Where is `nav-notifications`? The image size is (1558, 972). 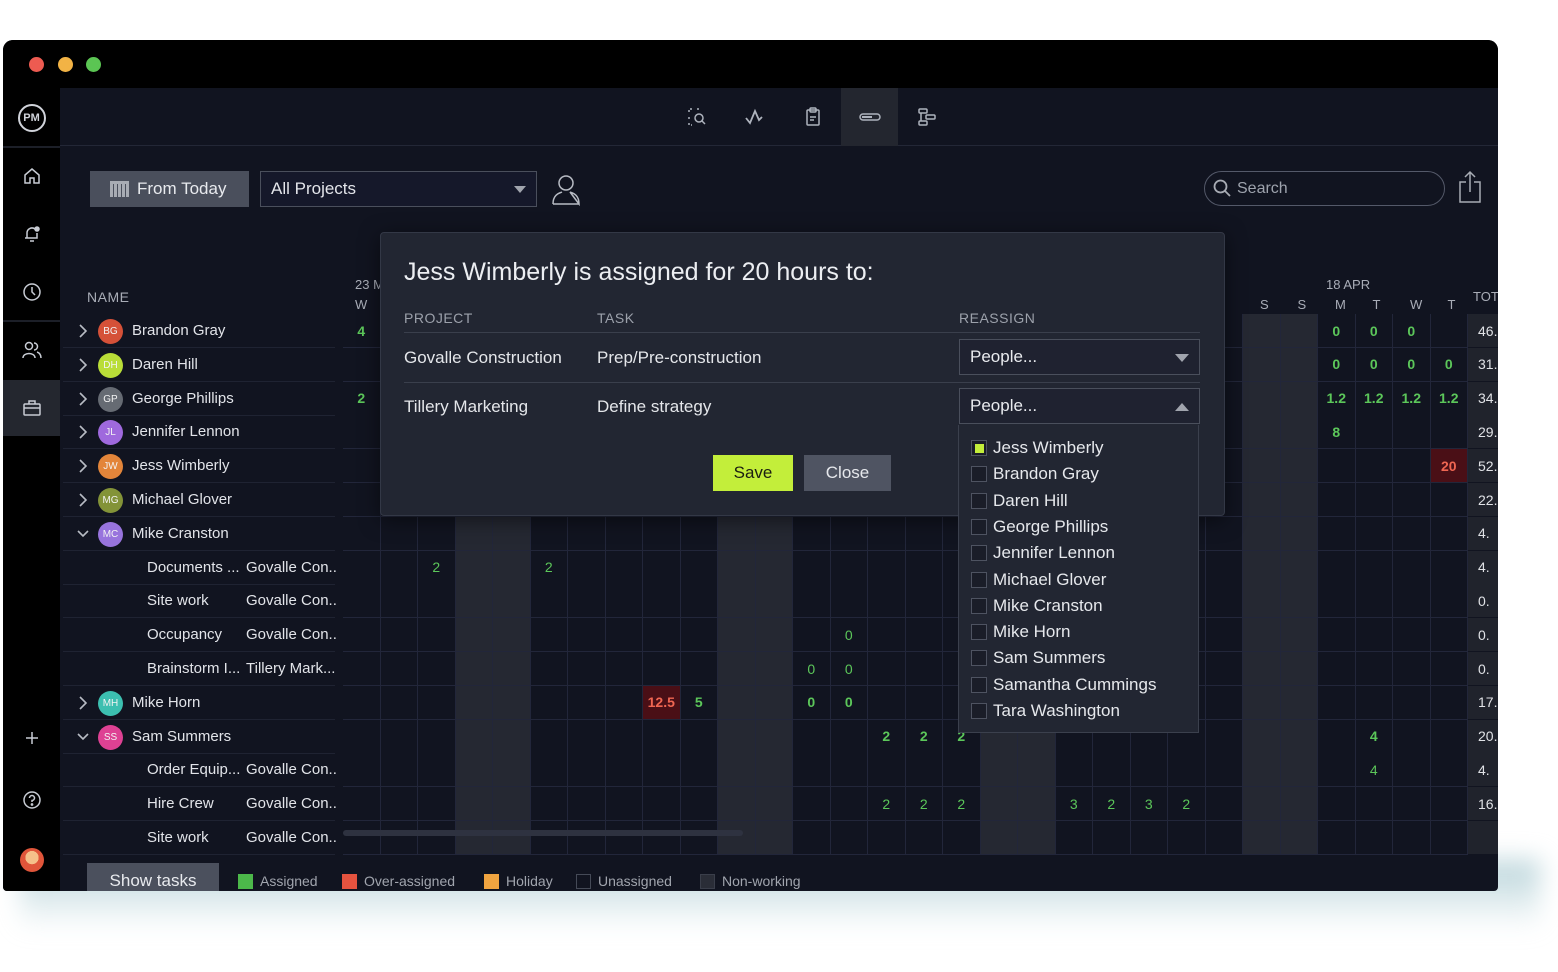 nav-notifications is located at coordinates (31, 234).